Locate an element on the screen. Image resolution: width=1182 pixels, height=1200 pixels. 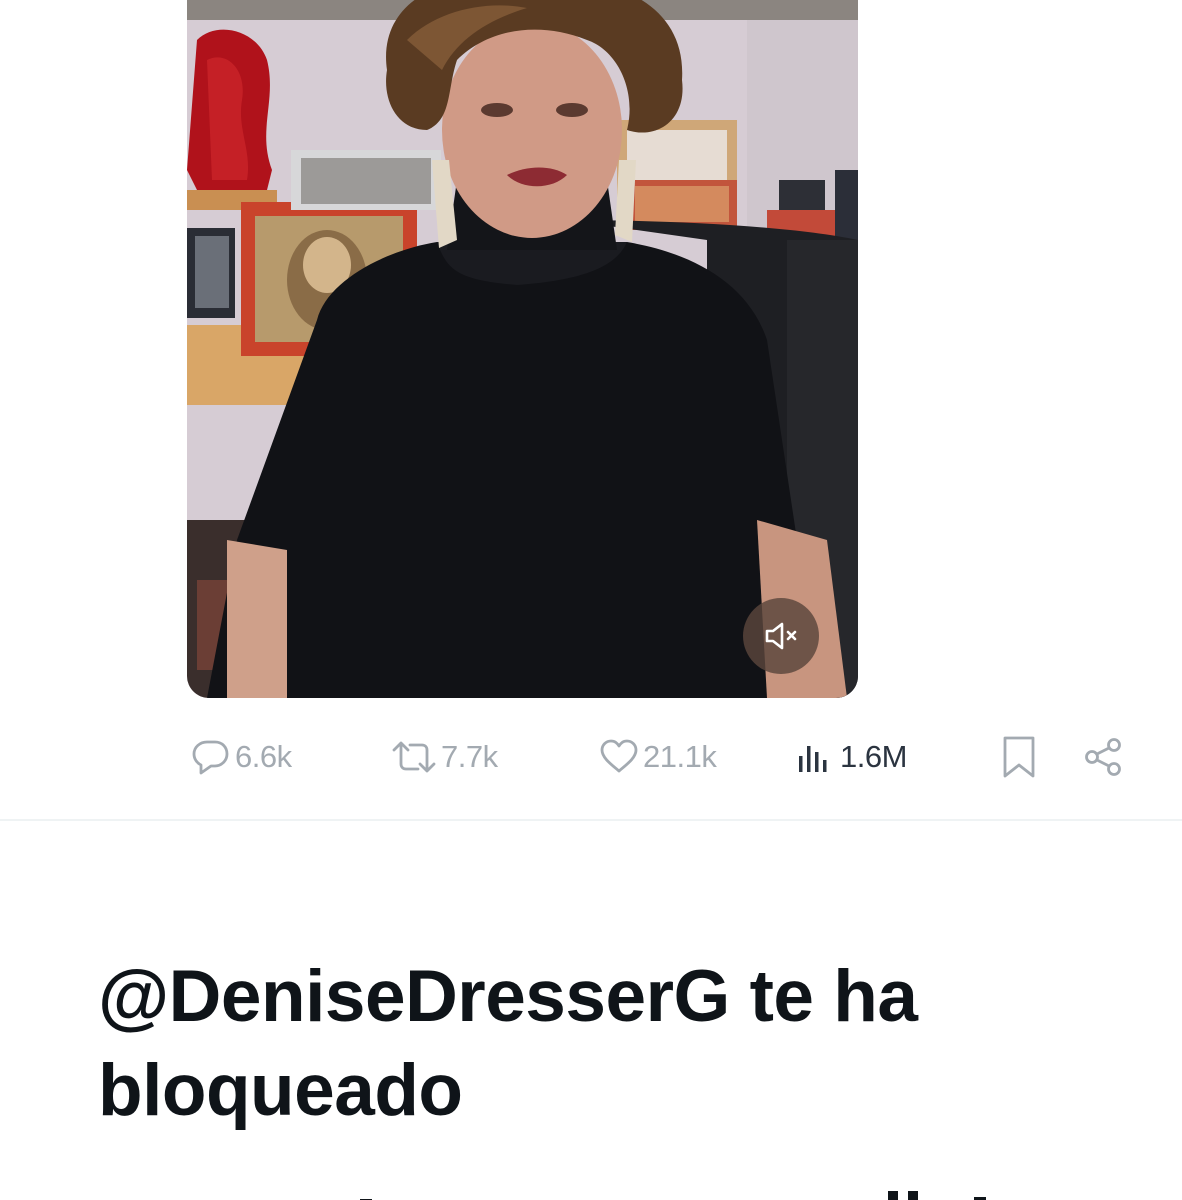
reply-button: 6.6k is located at coordinates (241, 757).